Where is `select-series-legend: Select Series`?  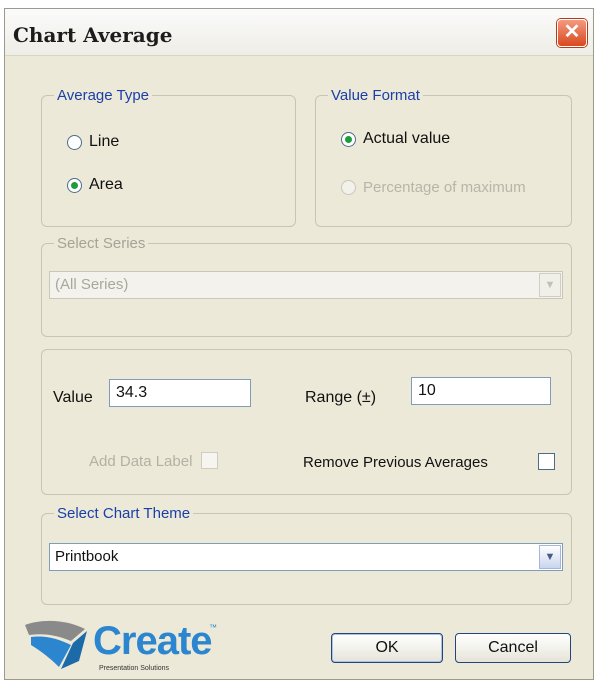 select-series-legend: Select Series is located at coordinates (101, 243).